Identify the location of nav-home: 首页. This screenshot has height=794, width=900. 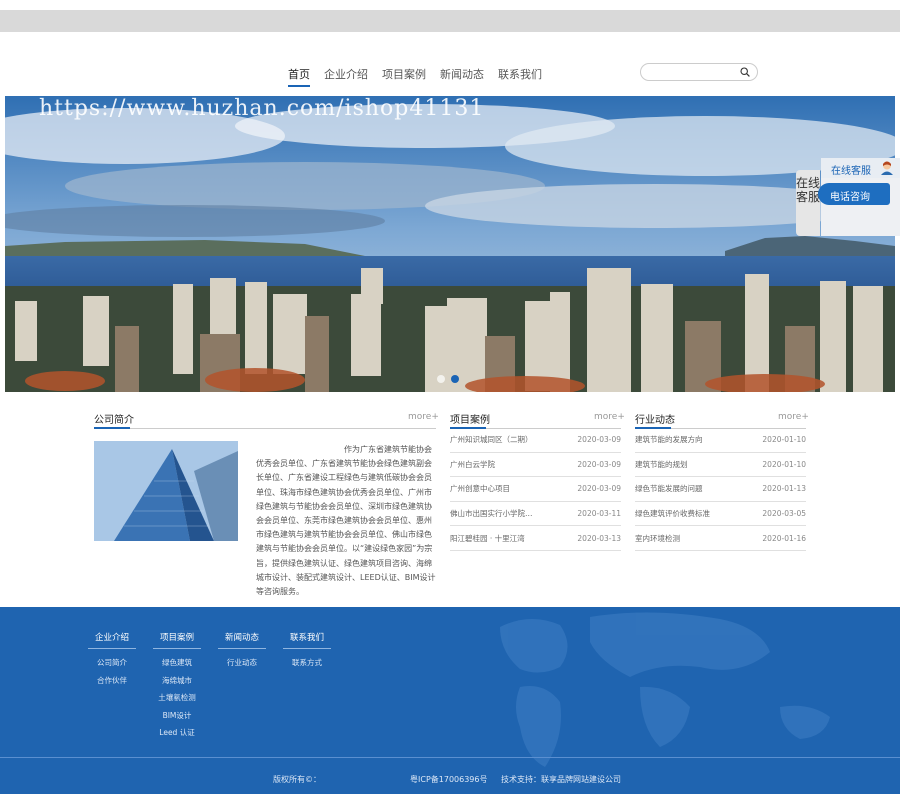
(299, 76).